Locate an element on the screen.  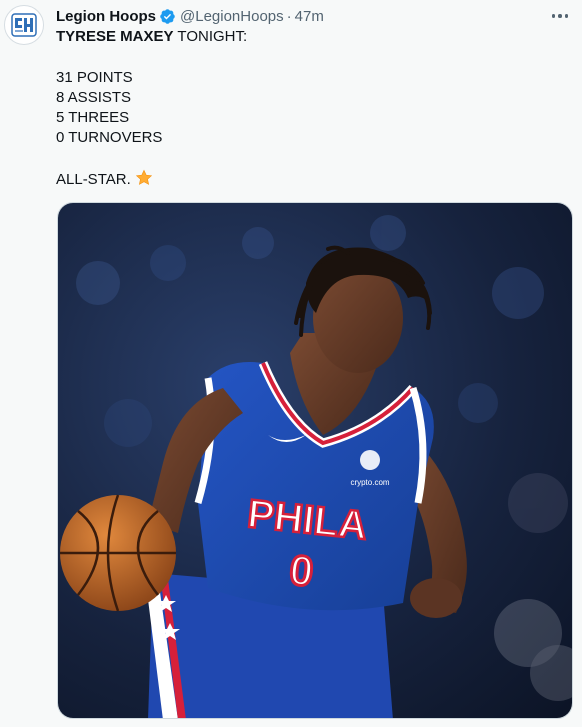
stat-line: 0 TURNOVERS is located at coordinates (109, 138).